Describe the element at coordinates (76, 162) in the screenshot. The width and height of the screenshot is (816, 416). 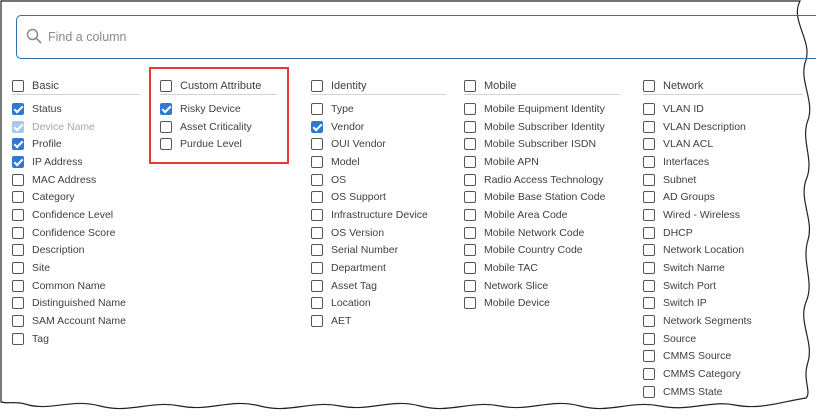
I see `column-option-ip-address: IP Address` at that location.